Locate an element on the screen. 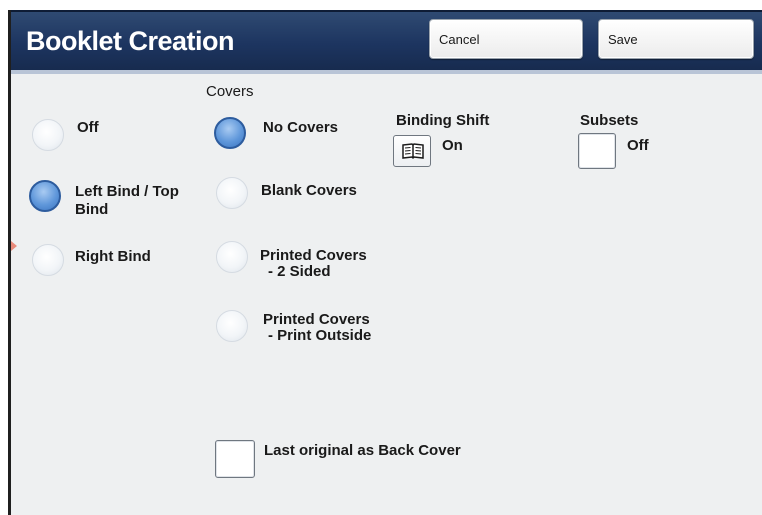 This screenshot has width=762, height=515. last-original-back-cover-label: Last original as Back Cover is located at coordinates (362, 450).